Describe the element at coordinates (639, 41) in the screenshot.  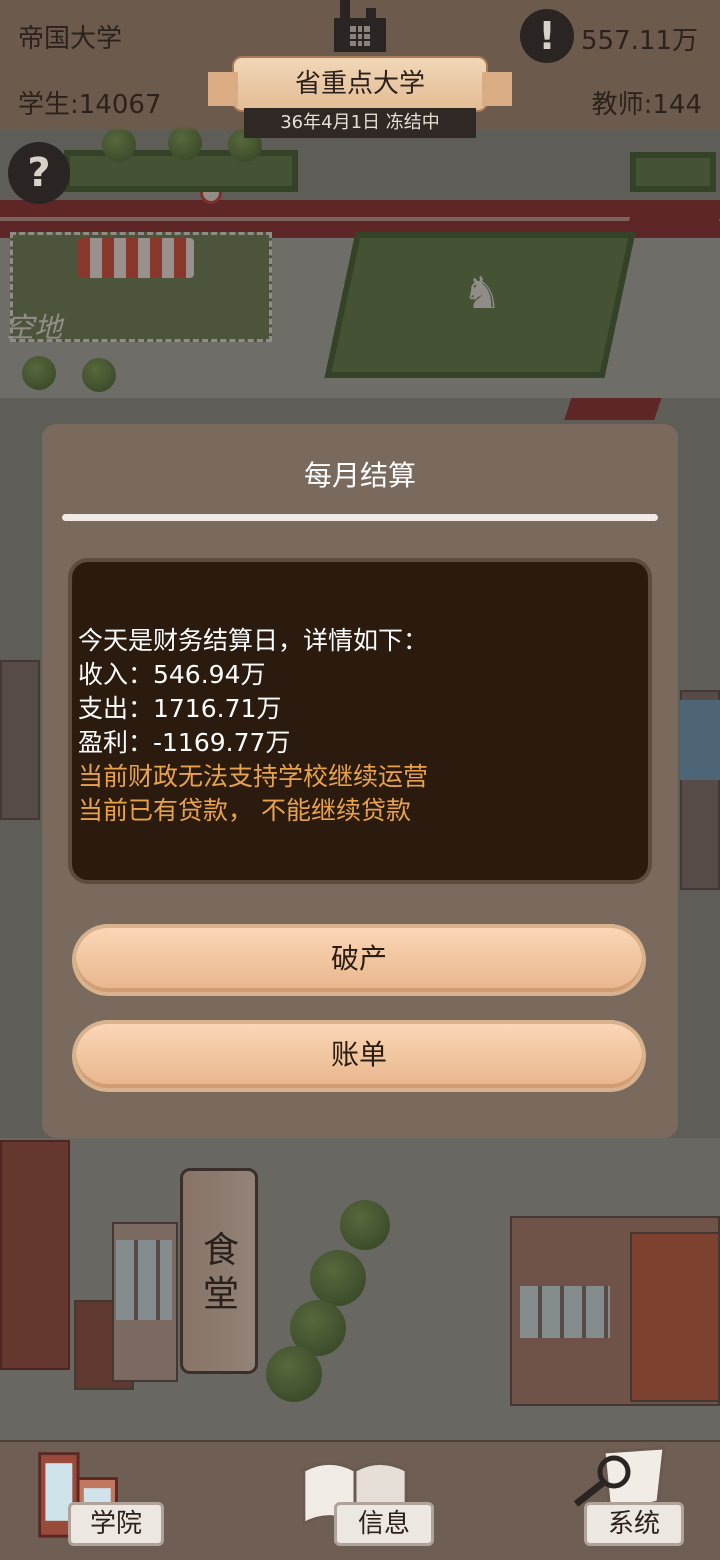
I see `money-balance: 557.11万` at that location.